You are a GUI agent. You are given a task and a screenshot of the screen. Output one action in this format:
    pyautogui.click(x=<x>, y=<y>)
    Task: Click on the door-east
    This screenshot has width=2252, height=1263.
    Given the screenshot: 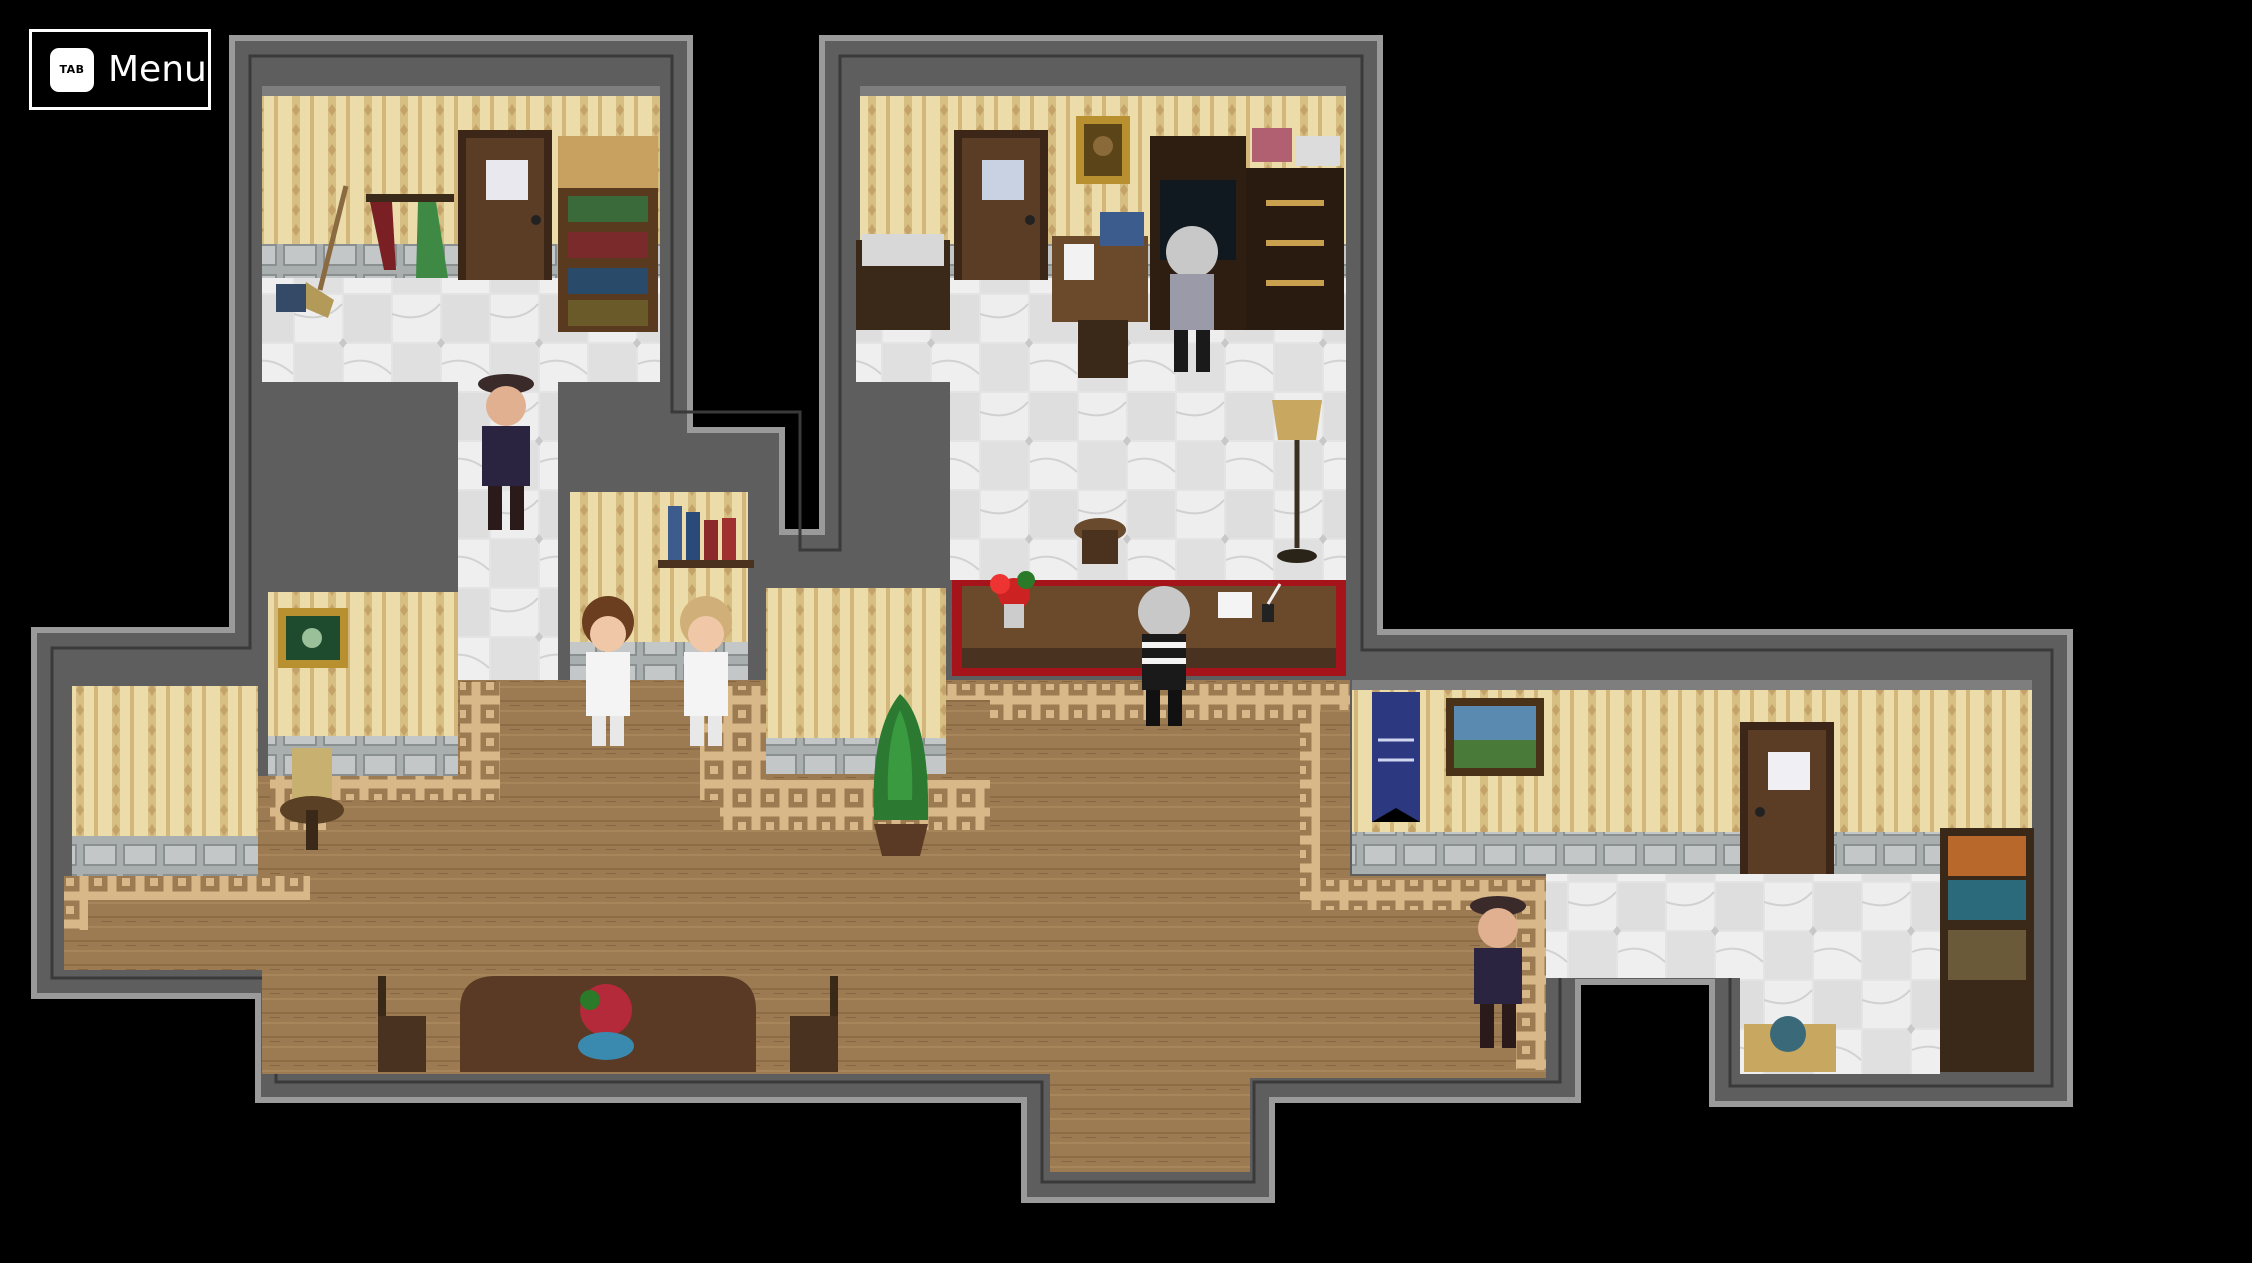 What is the action you would take?
    pyautogui.click(x=1787, y=798)
    